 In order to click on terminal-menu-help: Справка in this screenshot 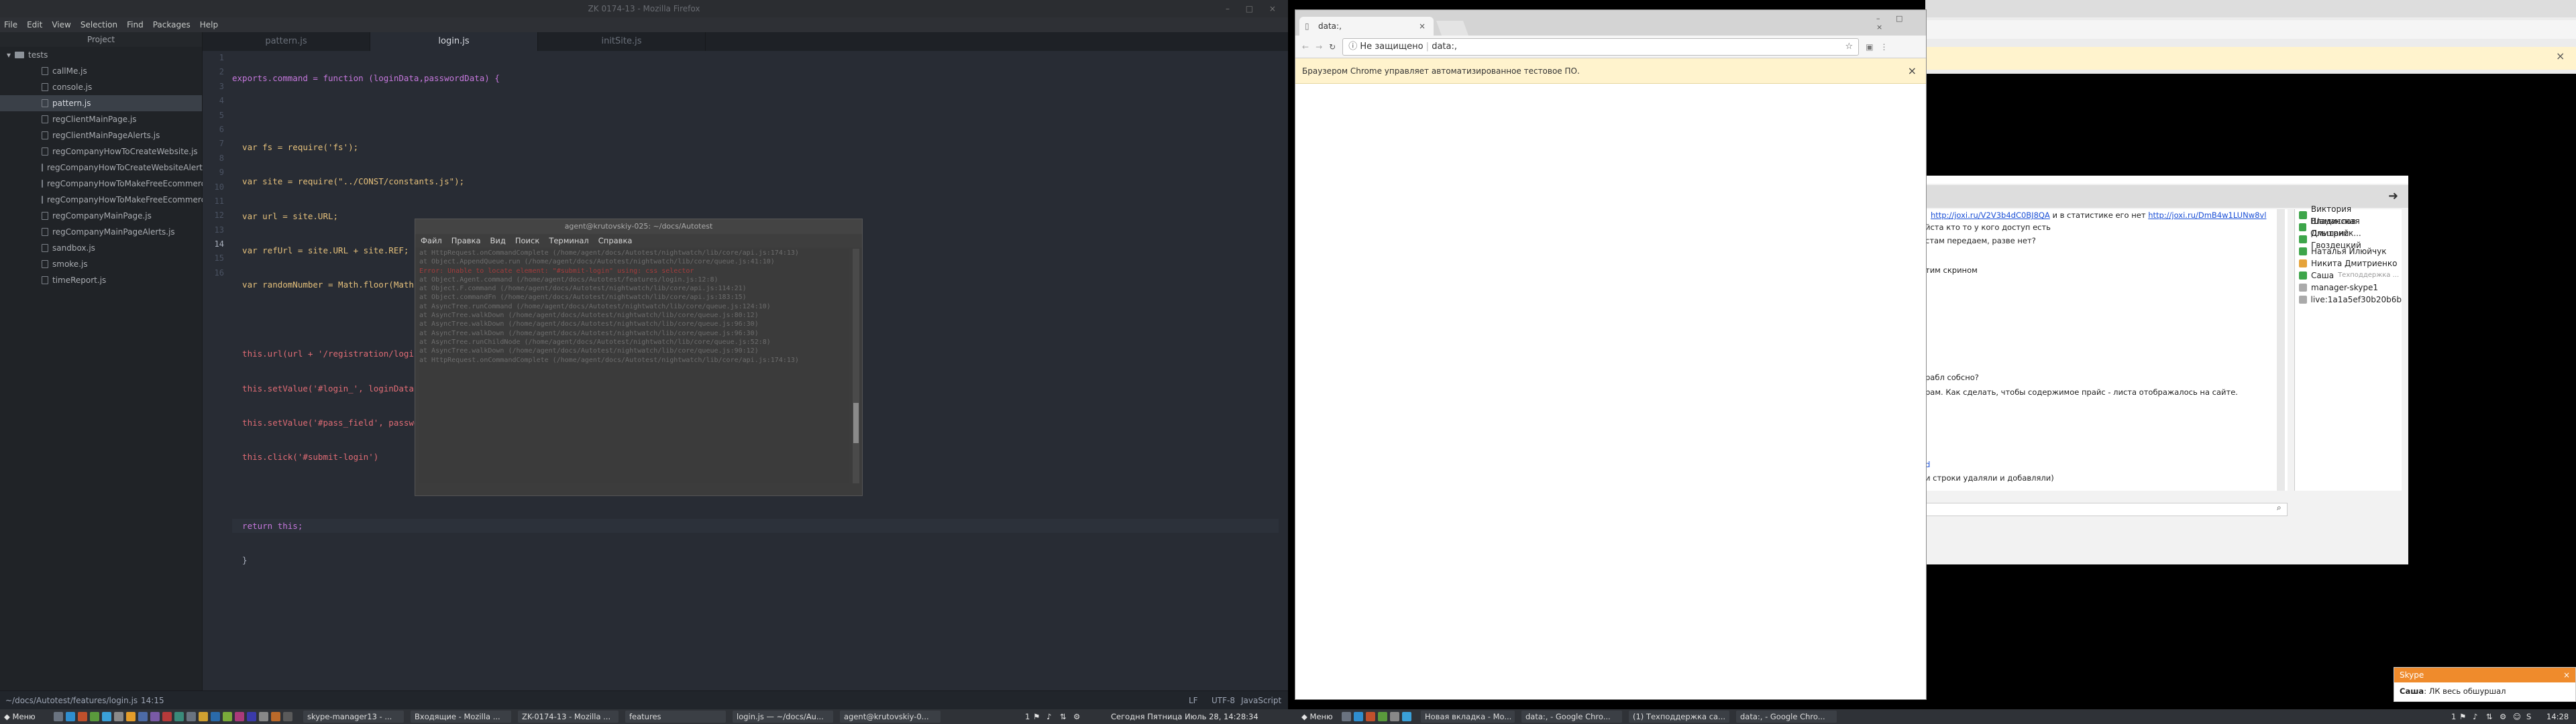, I will do `click(615, 240)`.